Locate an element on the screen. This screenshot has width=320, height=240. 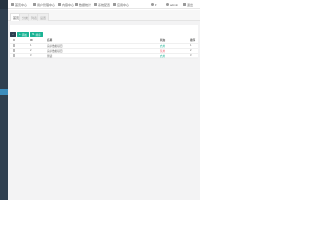
plus-icon: + is located at coordinates (20, 34).